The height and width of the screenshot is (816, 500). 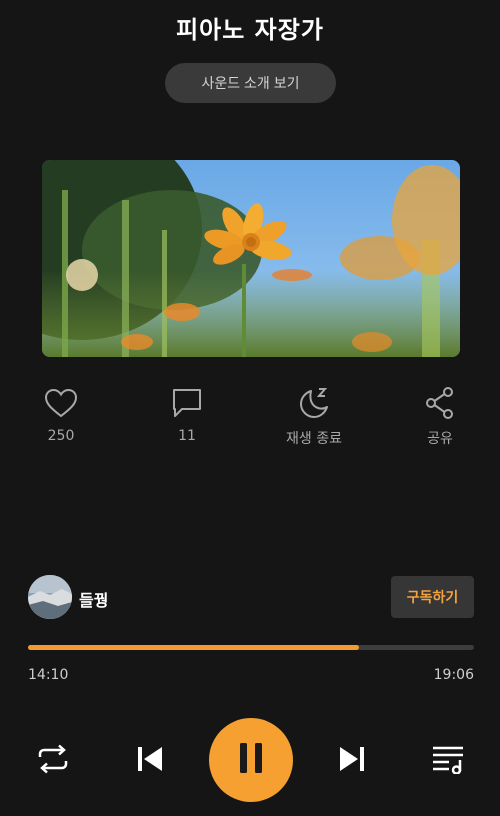 I want to click on progress-bar, so click(x=251, y=647).